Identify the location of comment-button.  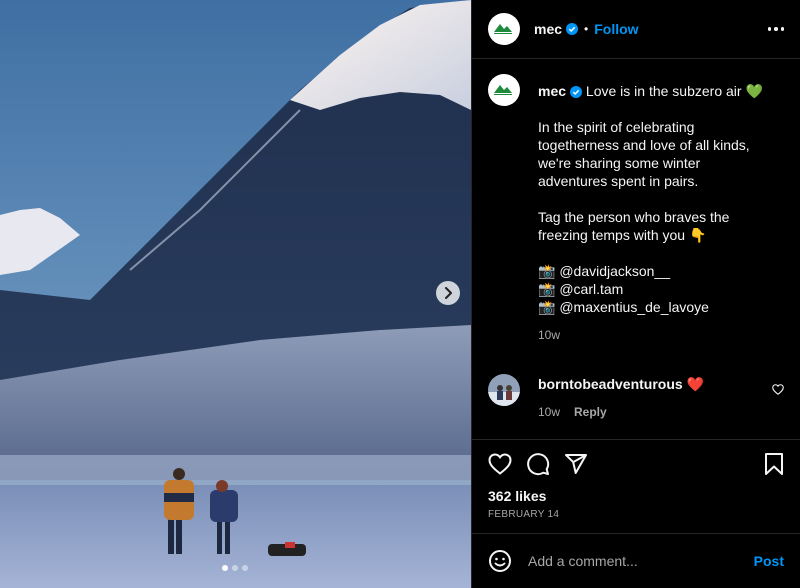
(538, 464).